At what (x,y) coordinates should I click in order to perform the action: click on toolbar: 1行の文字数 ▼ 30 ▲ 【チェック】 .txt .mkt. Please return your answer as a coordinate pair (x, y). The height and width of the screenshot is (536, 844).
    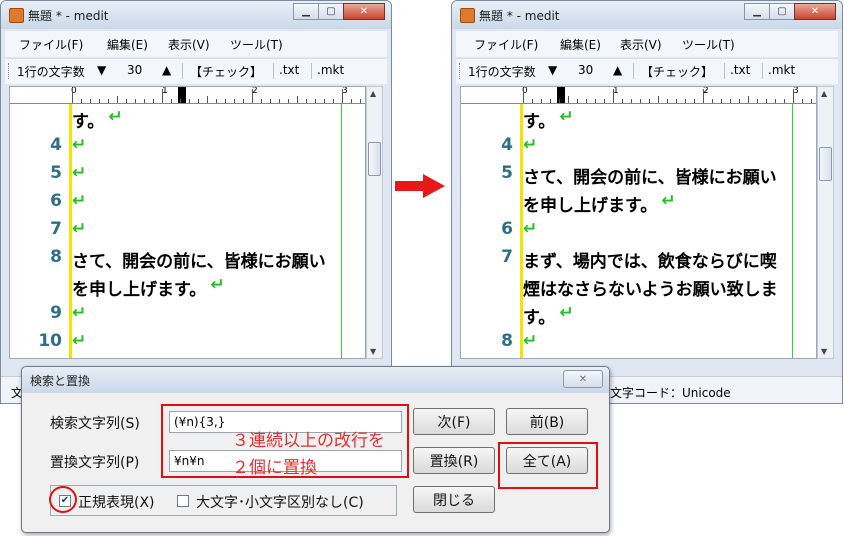
    Looking at the image, I should click on (196, 71).